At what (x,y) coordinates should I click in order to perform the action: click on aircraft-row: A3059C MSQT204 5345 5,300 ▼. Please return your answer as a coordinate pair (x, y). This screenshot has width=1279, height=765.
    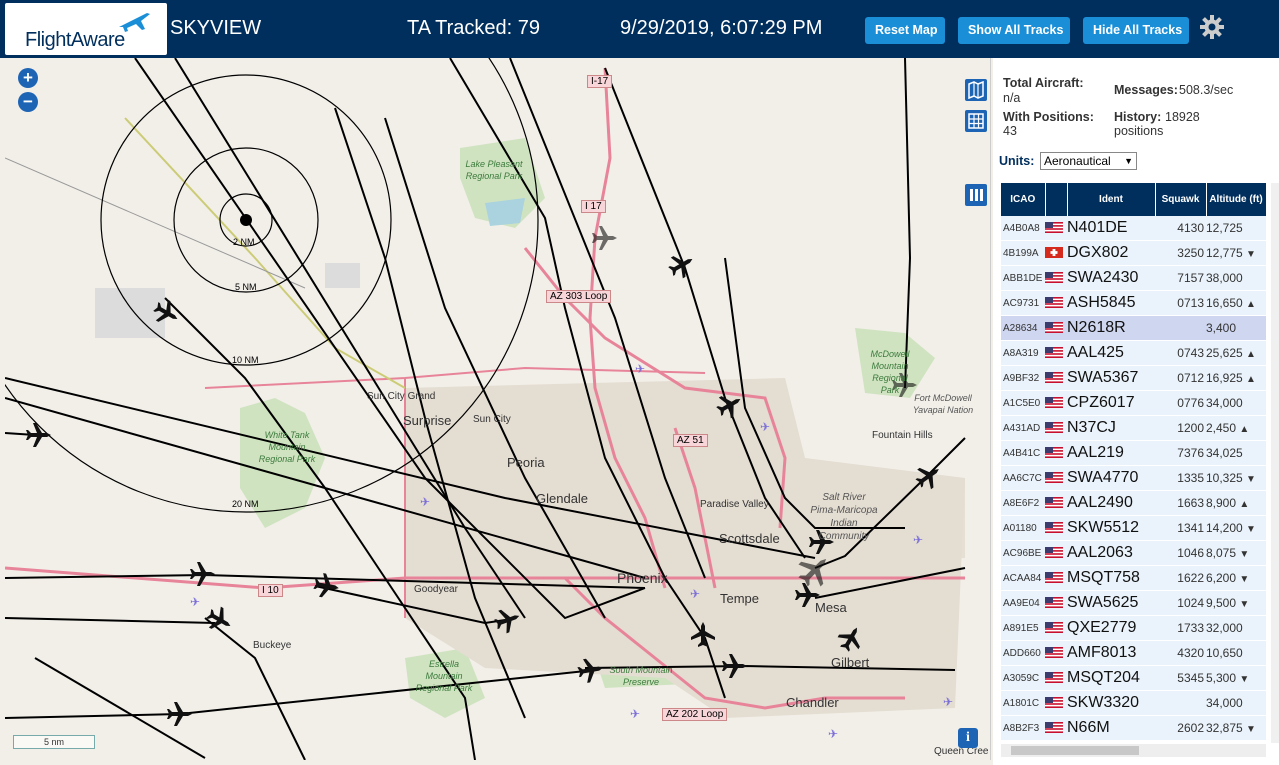
    Looking at the image, I should click on (1133, 678).